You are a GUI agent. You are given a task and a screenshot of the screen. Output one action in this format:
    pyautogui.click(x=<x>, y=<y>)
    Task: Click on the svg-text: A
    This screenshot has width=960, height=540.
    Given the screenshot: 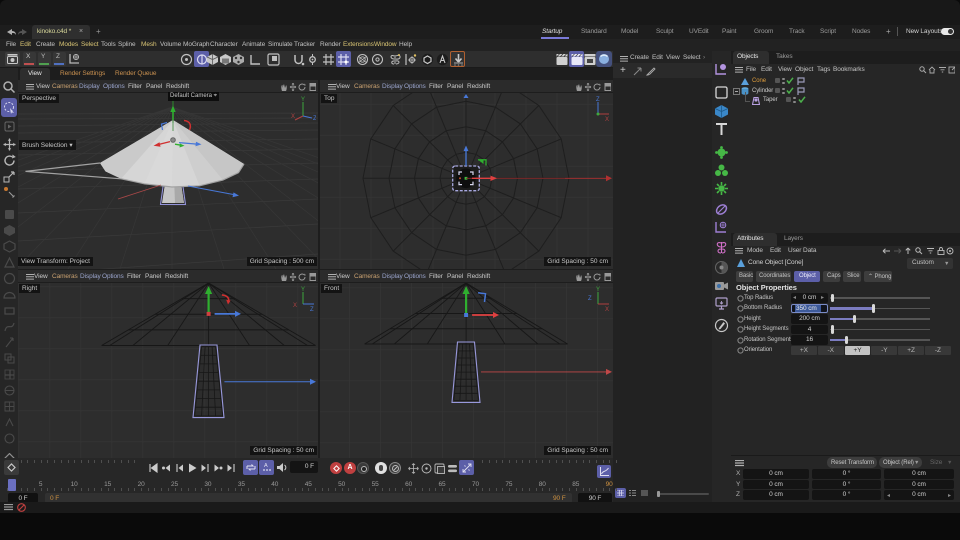 What is the action you would take?
    pyautogui.click(x=266, y=466)
    